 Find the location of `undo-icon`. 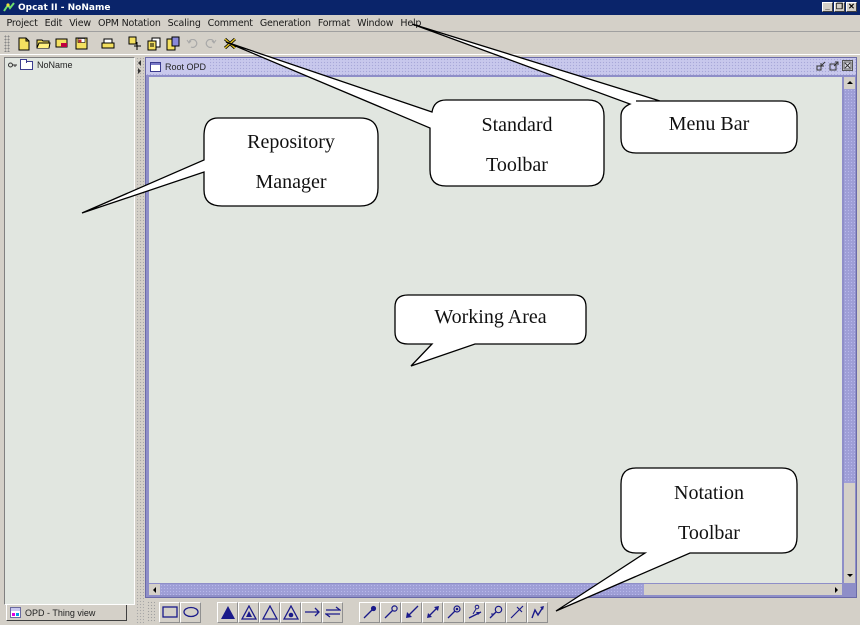

undo-icon is located at coordinates (192, 43).